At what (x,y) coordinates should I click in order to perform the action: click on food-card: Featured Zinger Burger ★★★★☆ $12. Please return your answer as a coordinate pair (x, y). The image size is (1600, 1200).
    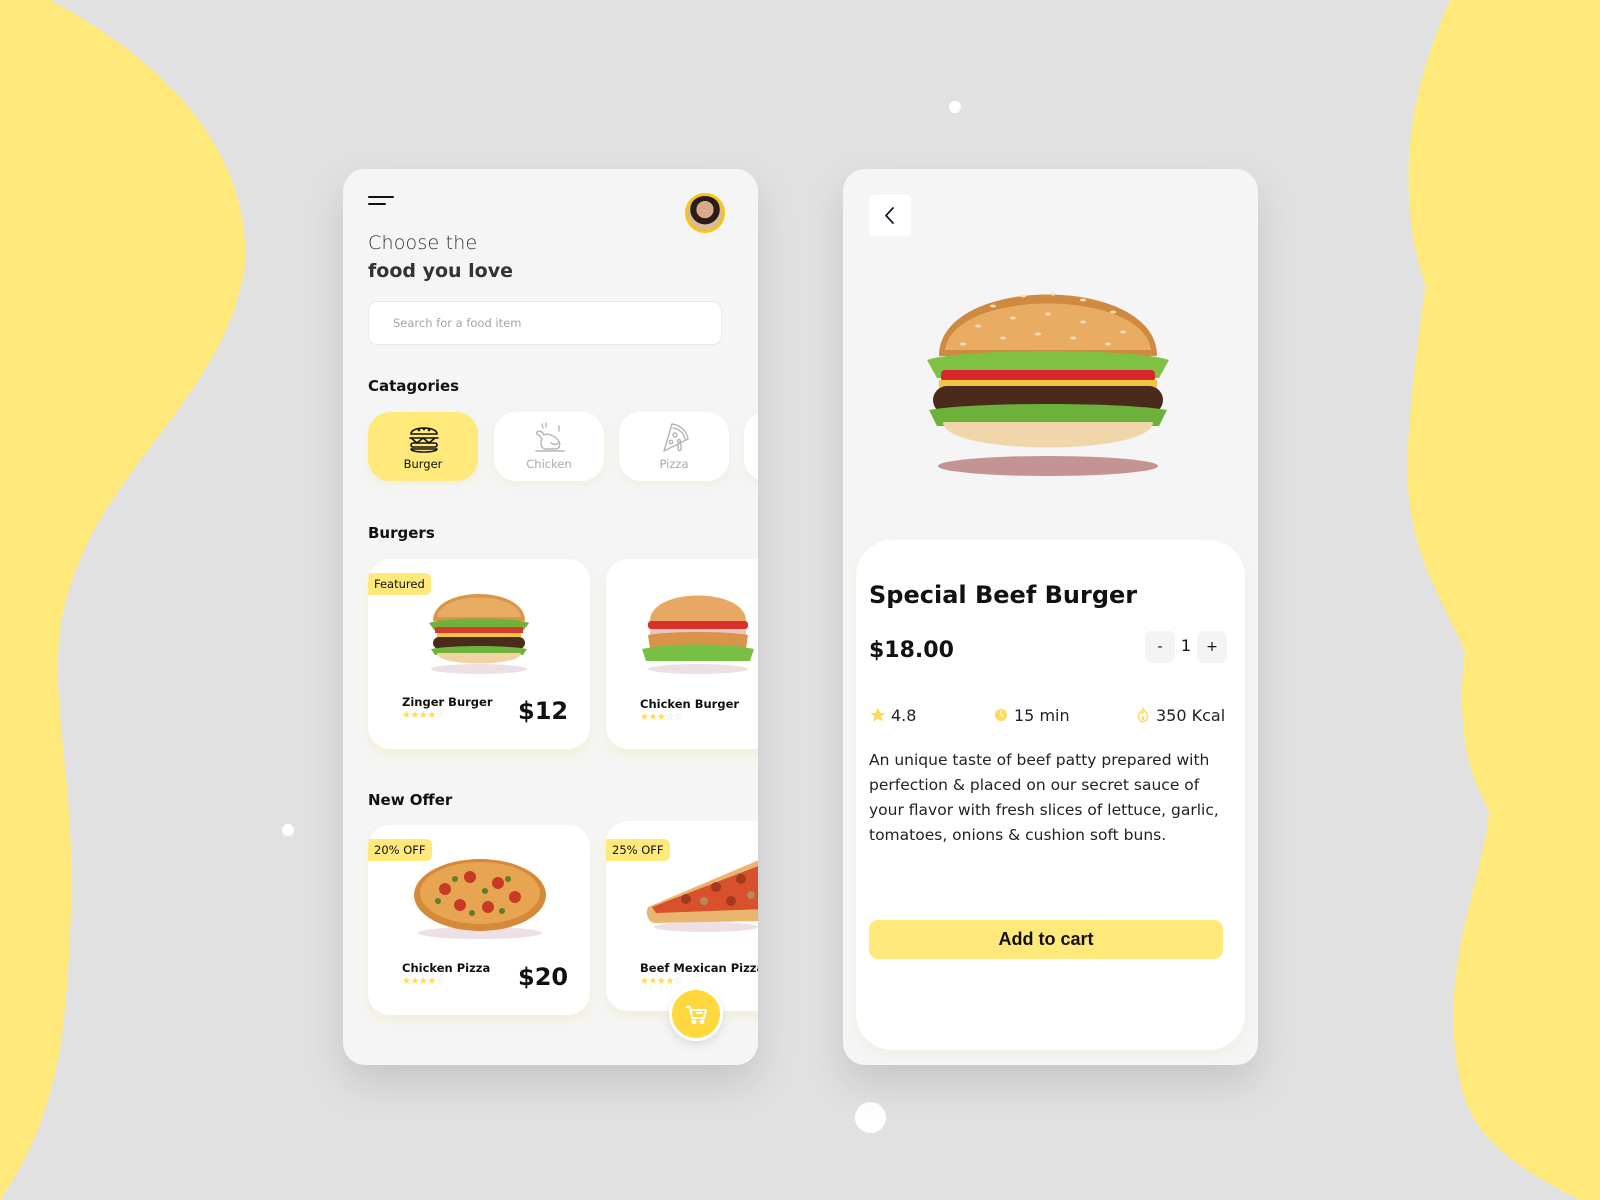
    Looking at the image, I should click on (479, 654).